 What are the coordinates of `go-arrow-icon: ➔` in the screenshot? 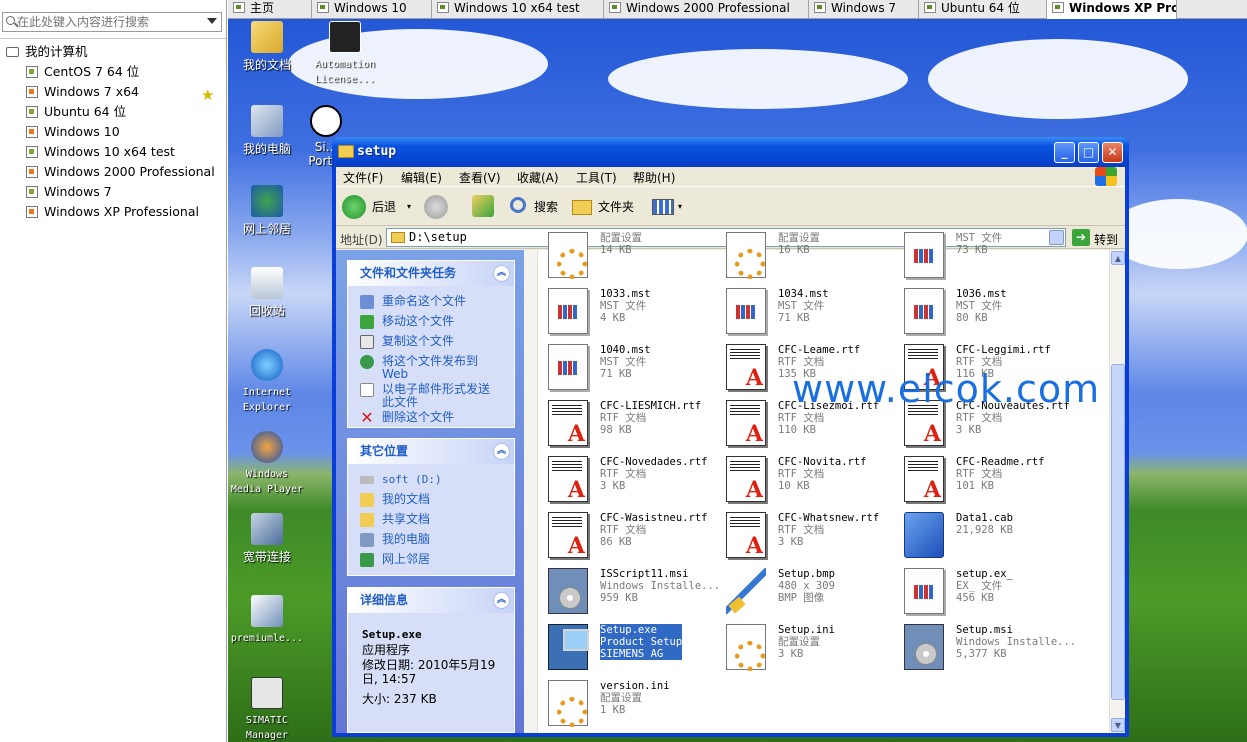 It's located at (1081, 237).